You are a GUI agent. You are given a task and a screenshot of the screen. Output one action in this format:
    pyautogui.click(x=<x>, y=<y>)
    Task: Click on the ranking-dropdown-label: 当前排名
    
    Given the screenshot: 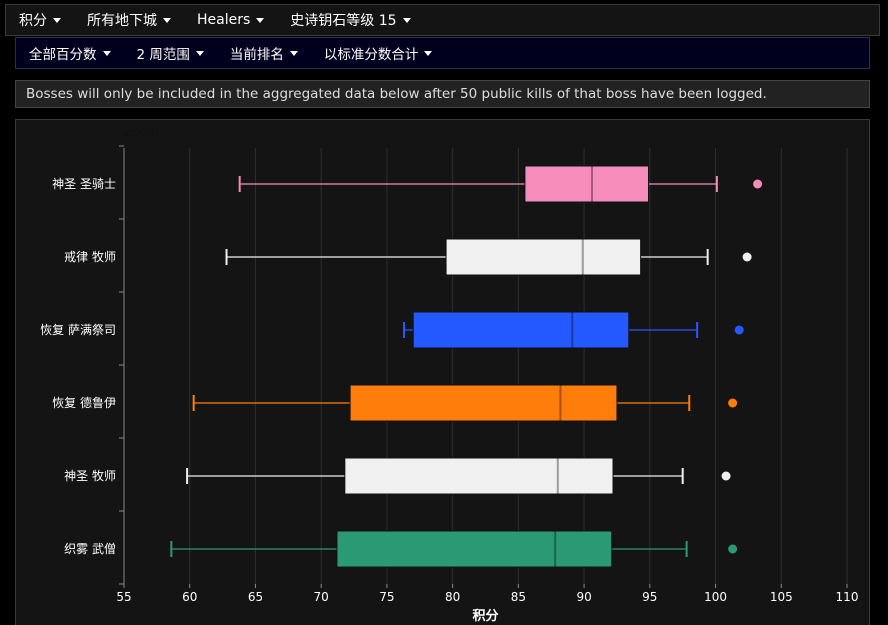 What is the action you would take?
    pyautogui.click(x=256, y=55)
    